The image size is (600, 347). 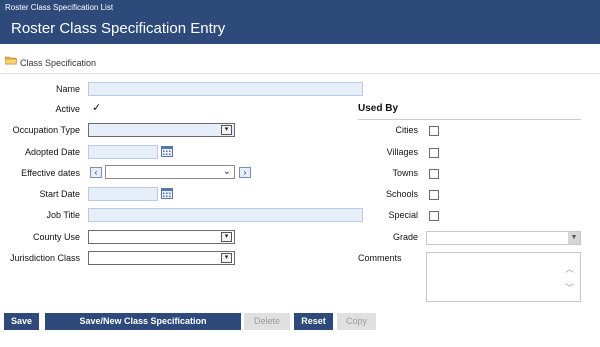 I want to click on save-button: Save, so click(x=21, y=321).